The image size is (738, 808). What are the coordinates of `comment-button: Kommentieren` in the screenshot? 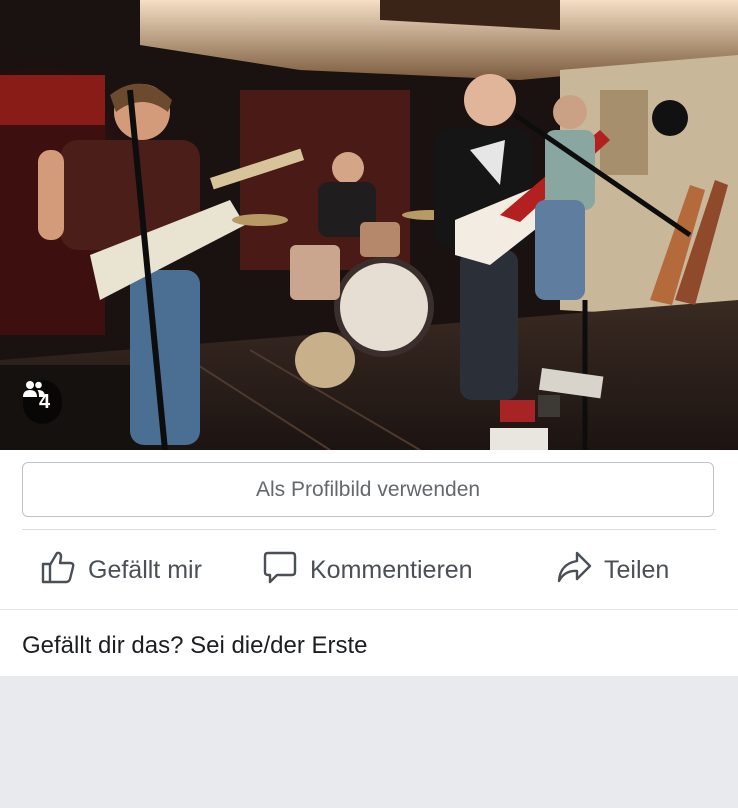 It's located at (367, 570).